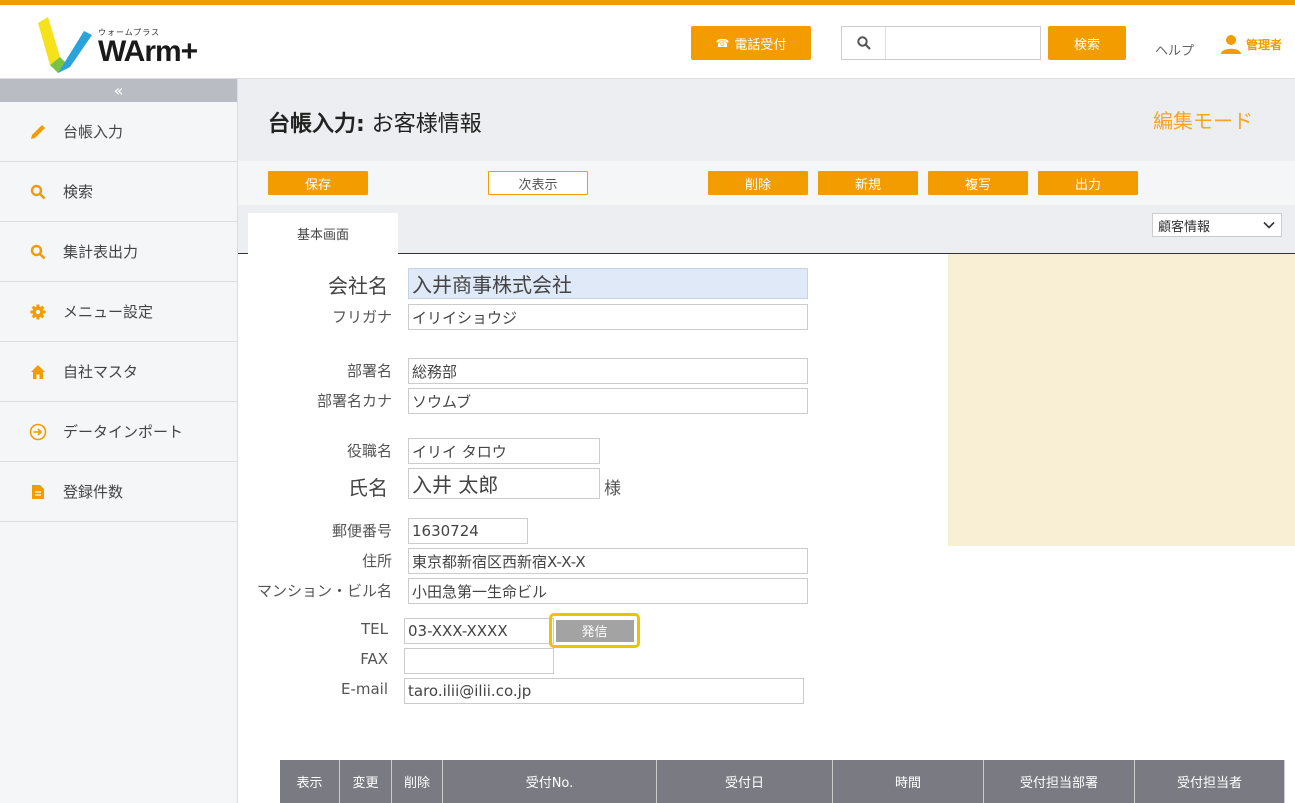 This screenshot has height=803, width=1295. I want to click on logo-wordmark: WArm+, so click(148, 51).